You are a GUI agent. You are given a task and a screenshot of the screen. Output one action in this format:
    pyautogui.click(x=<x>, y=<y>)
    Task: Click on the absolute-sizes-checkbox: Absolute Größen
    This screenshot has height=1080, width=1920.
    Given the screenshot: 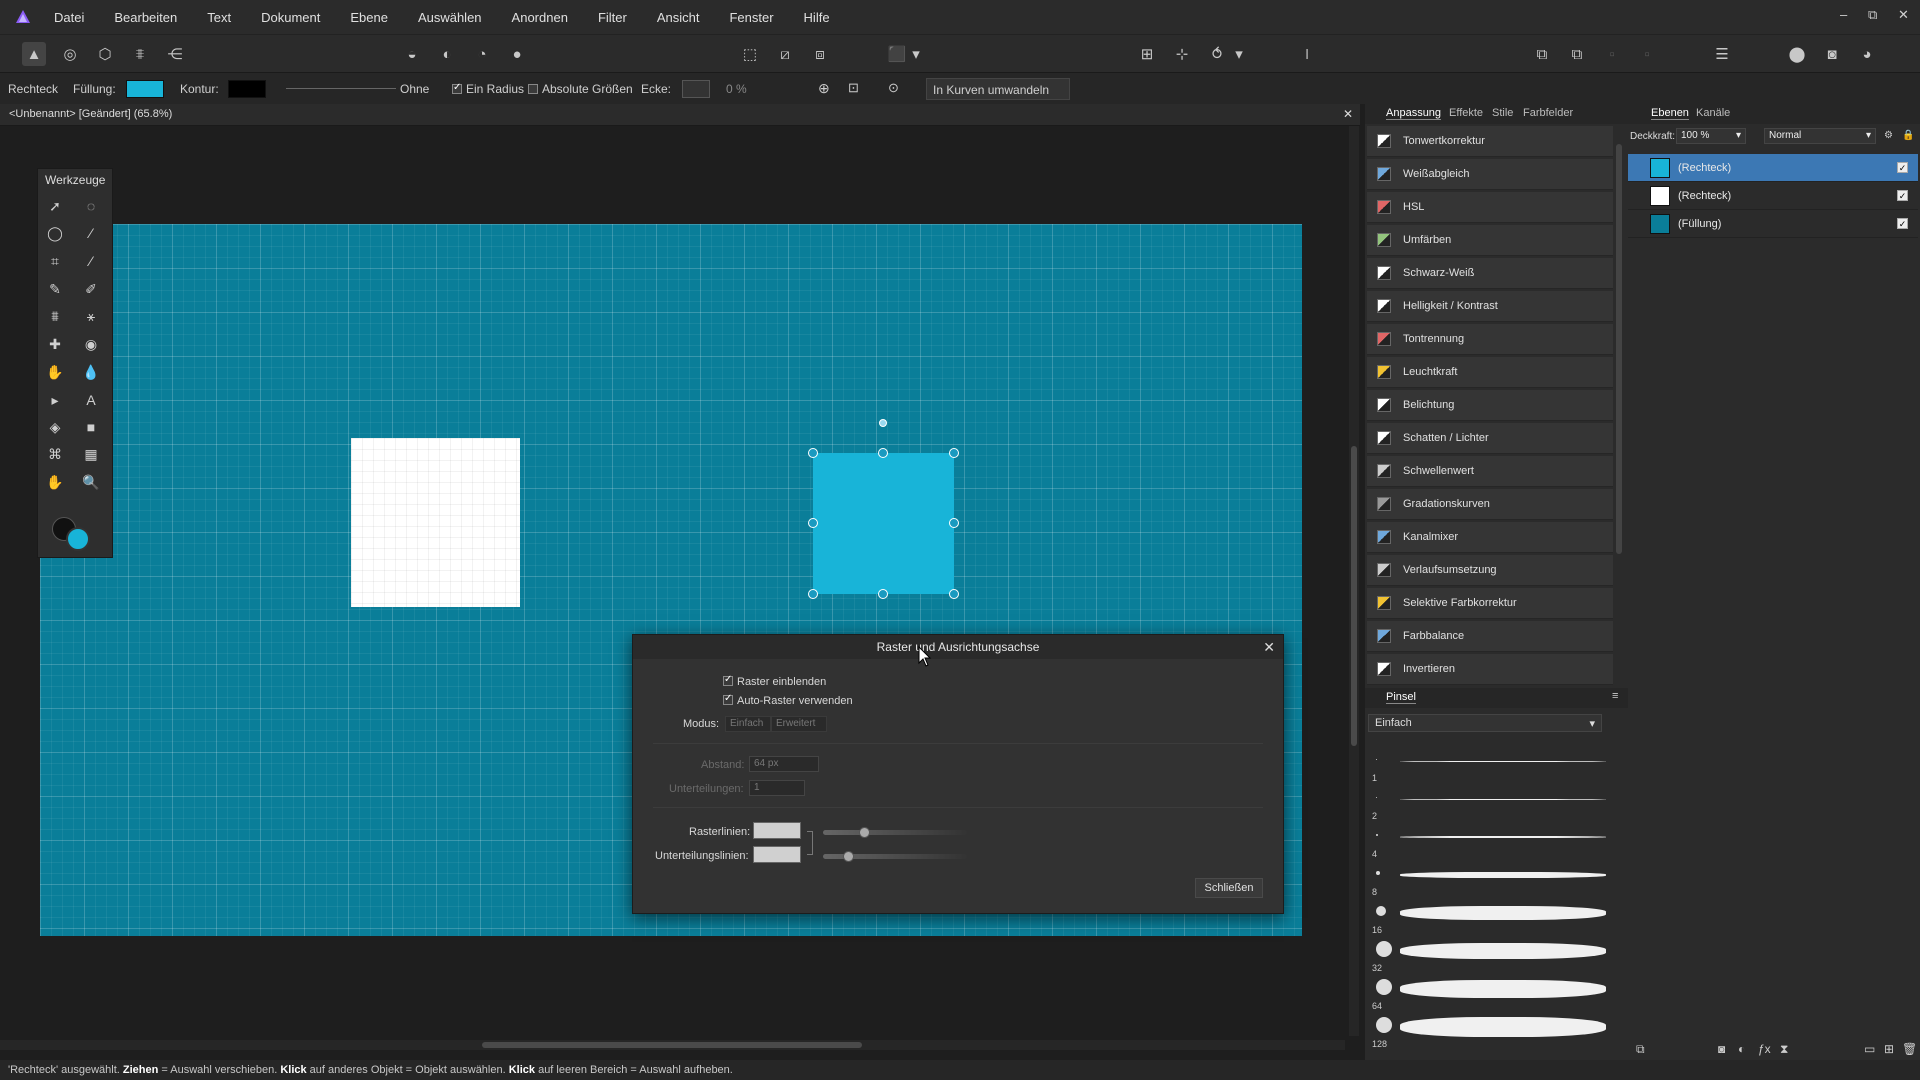 What is the action you would take?
    pyautogui.click(x=580, y=89)
    